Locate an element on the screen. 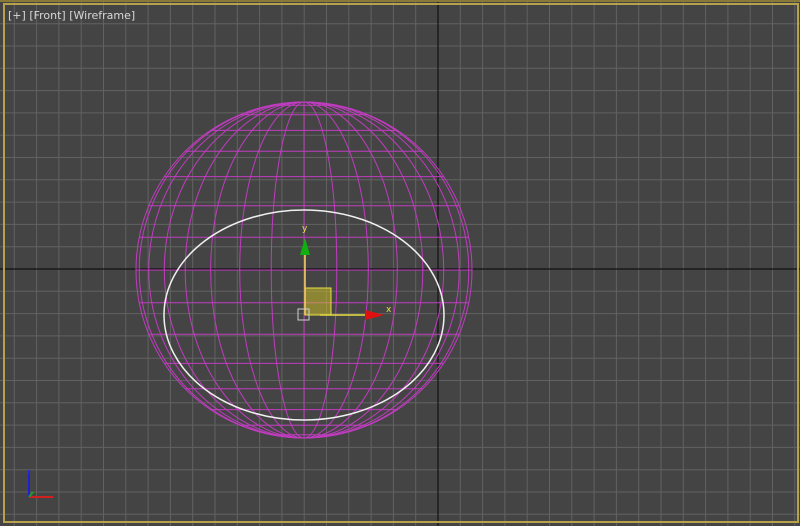  gizmo-x-arrow-icon is located at coordinates (374, 315).